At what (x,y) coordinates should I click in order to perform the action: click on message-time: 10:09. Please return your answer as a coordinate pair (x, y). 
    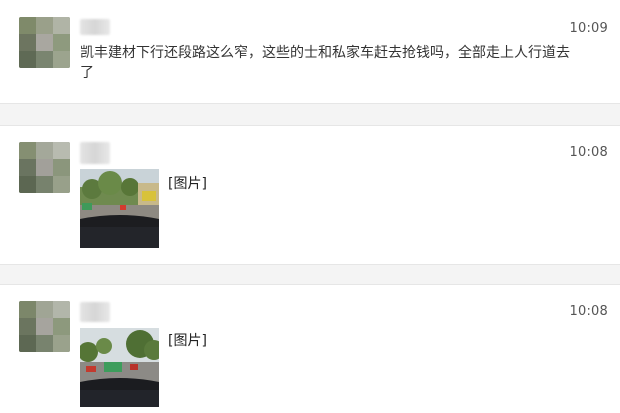
    Looking at the image, I should click on (588, 28).